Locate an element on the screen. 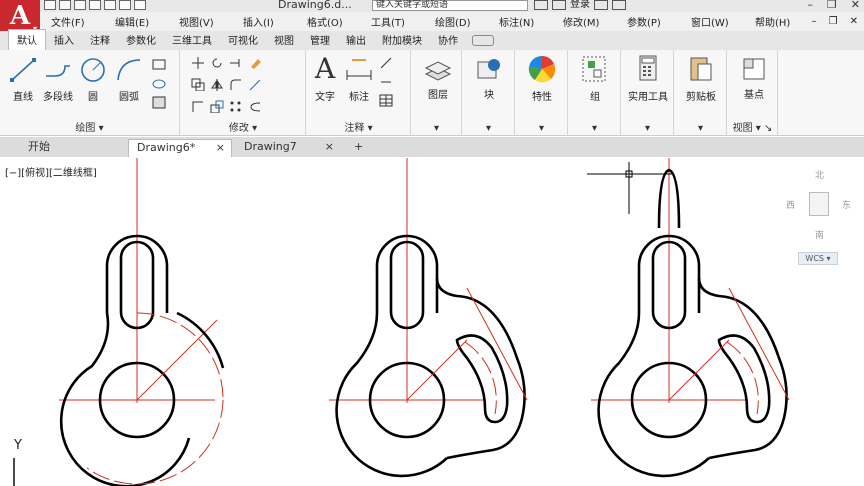 This screenshot has width=864, height=486. tab-3d-tools: 三维工具 is located at coordinates (192, 40).